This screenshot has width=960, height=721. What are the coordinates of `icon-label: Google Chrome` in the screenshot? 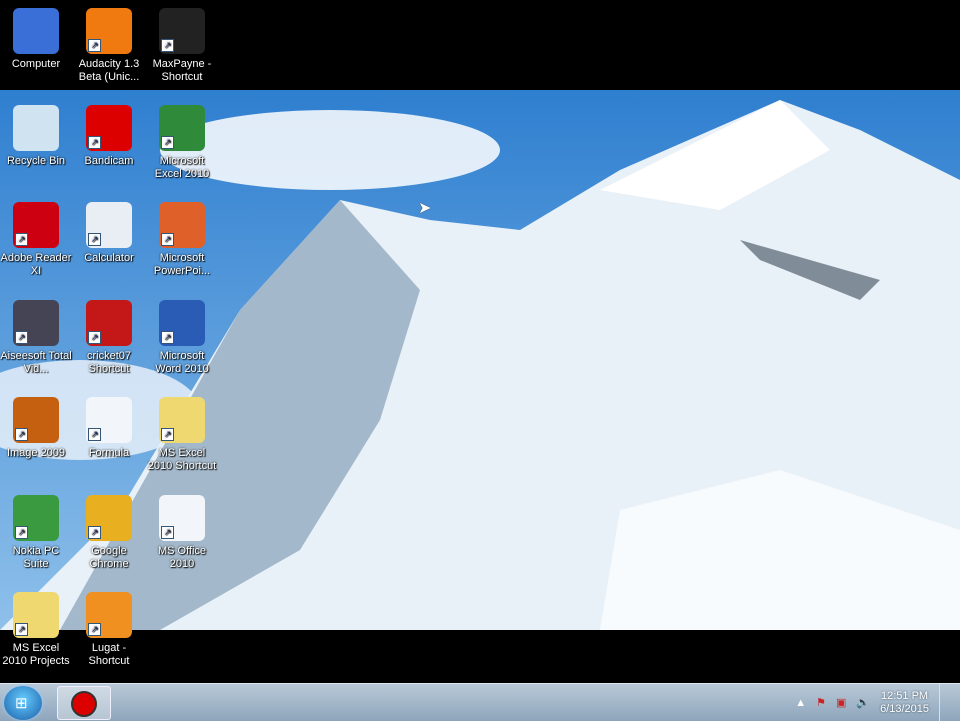 It's located at (109, 557).